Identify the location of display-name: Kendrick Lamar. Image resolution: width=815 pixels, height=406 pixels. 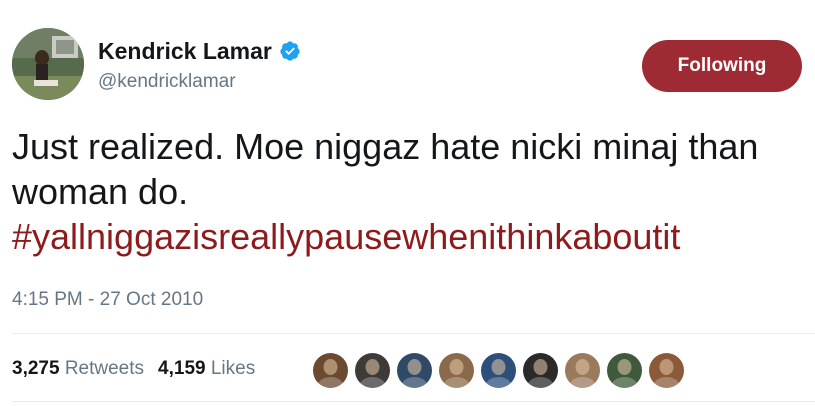
(185, 51).